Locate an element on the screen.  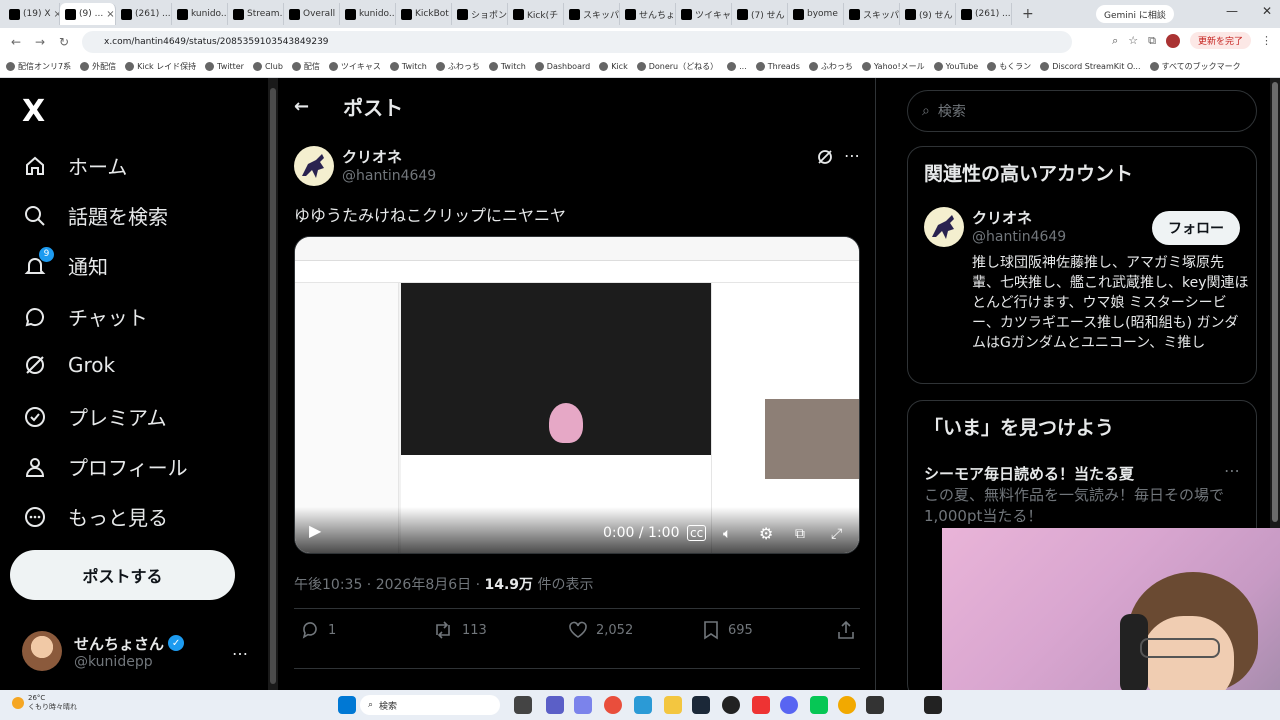
bookmark-item: 配信 is located at coordinates (305, 66).